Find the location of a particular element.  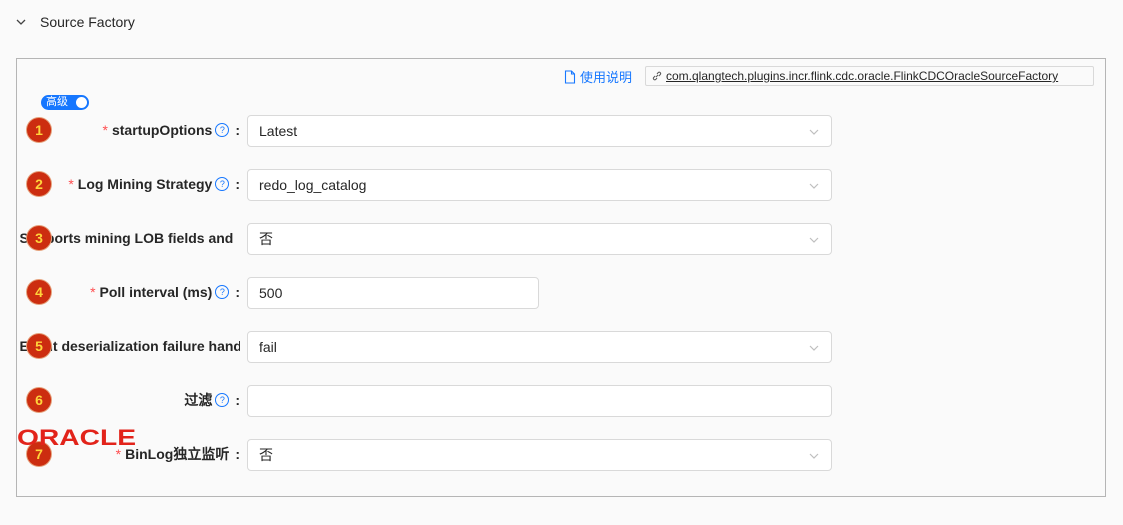

select-value: fail is located at coordinates (268, 347).